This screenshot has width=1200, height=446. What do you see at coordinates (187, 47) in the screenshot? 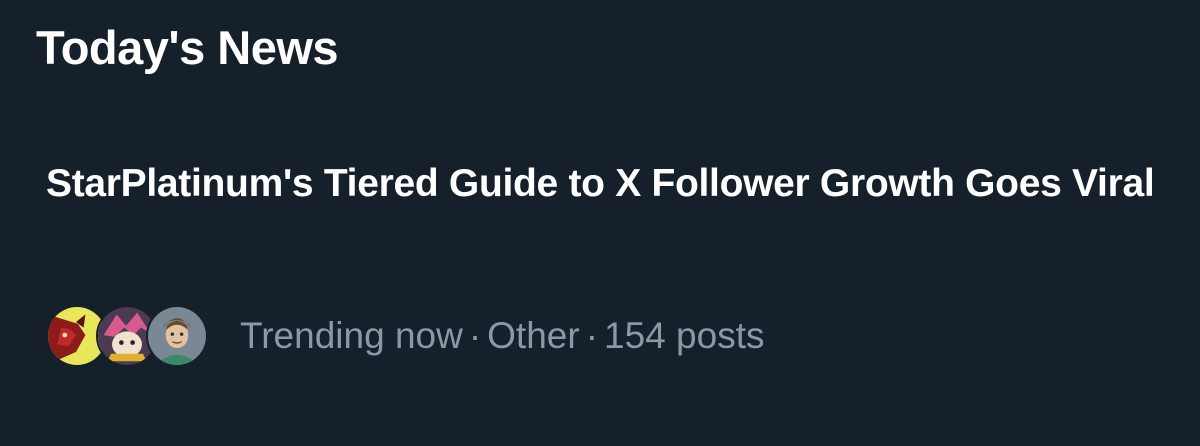
I see `section-title: Today's News` at bounding box center [187, 47].